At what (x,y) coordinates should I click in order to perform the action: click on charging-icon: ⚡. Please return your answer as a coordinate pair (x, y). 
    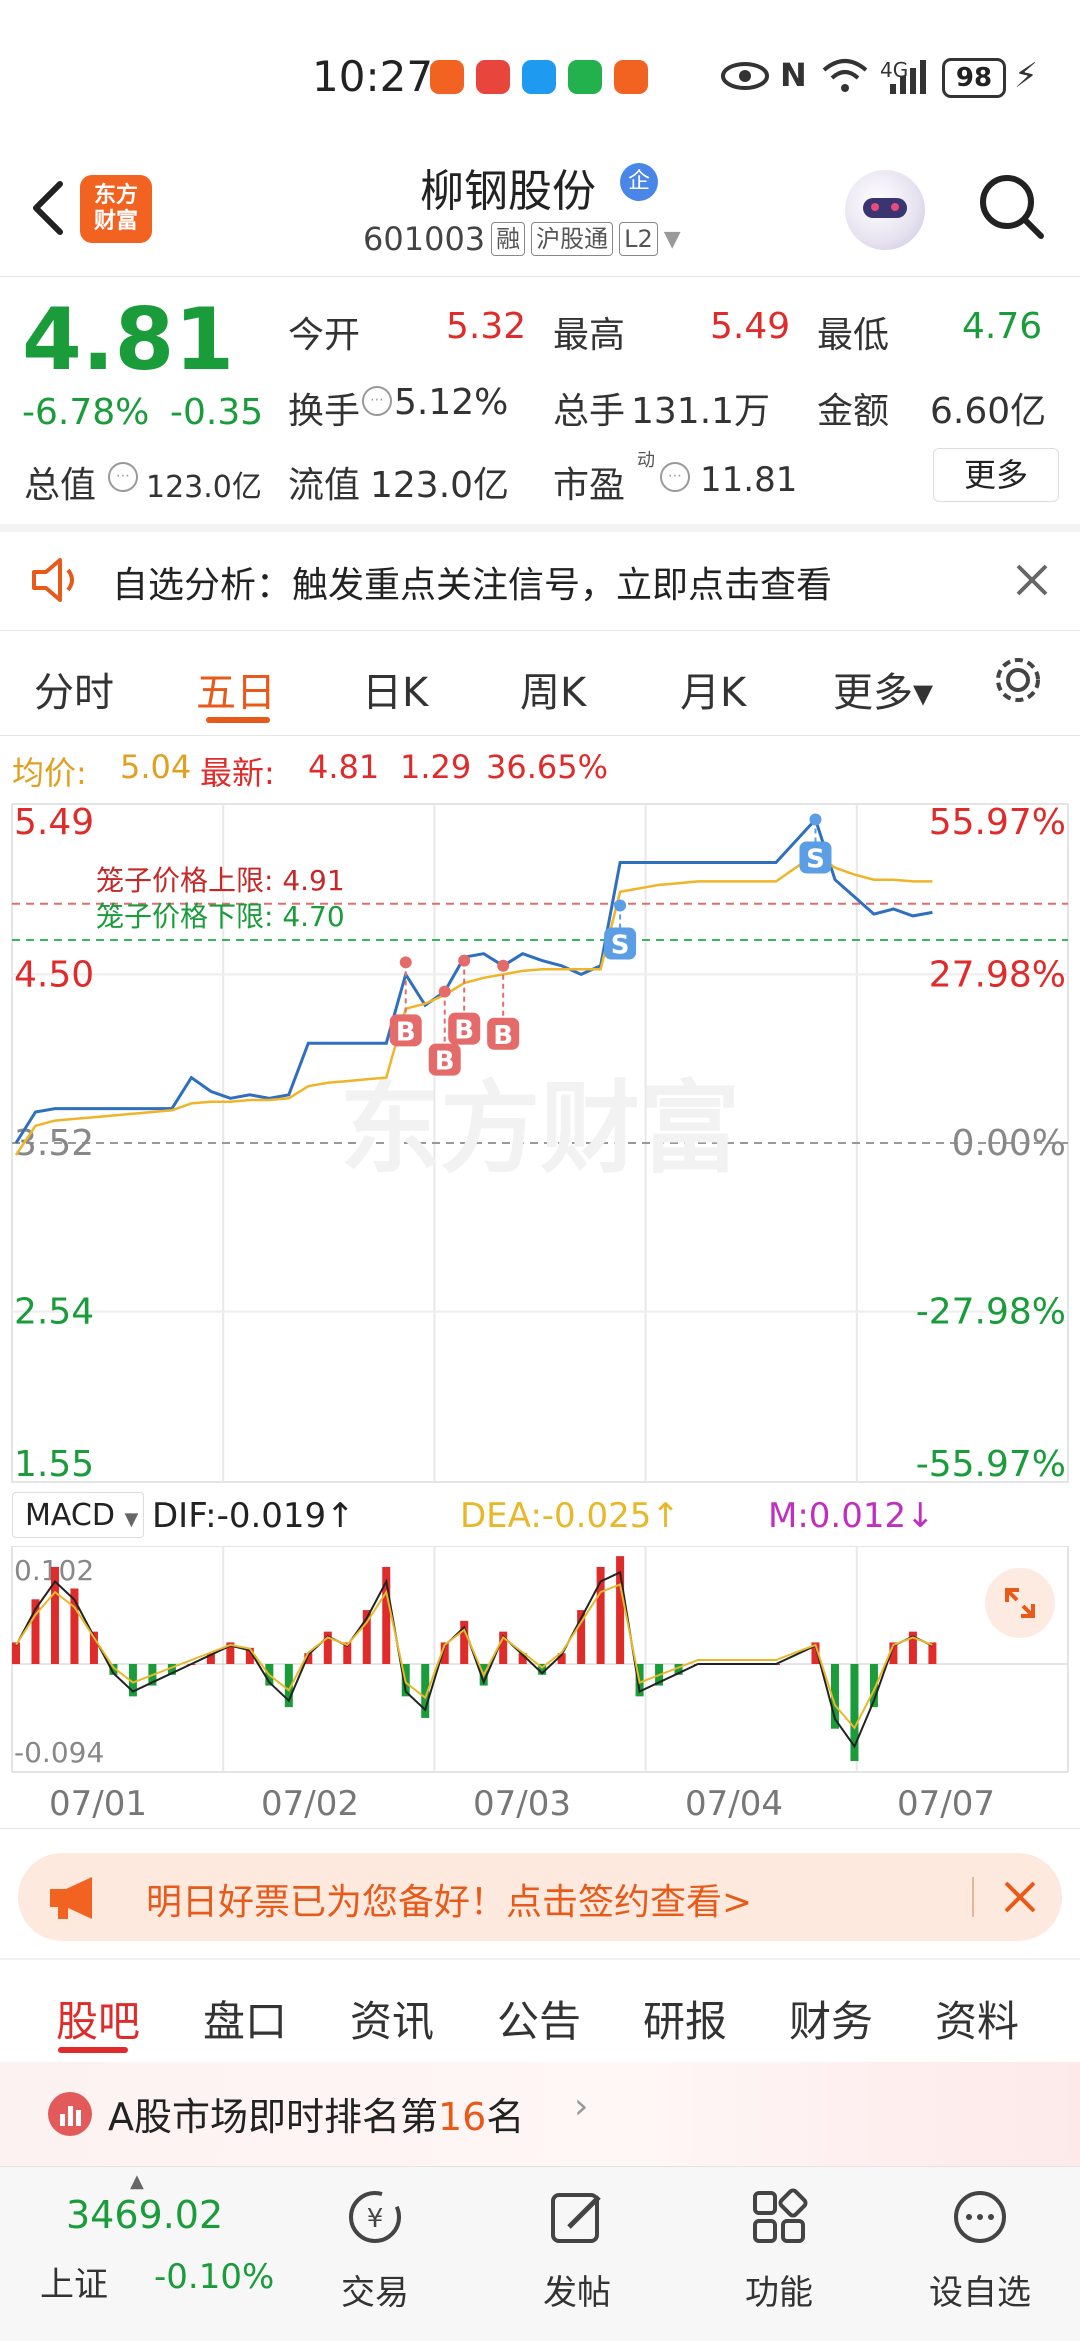
    Looking at the image, I should click on (1026, 76).